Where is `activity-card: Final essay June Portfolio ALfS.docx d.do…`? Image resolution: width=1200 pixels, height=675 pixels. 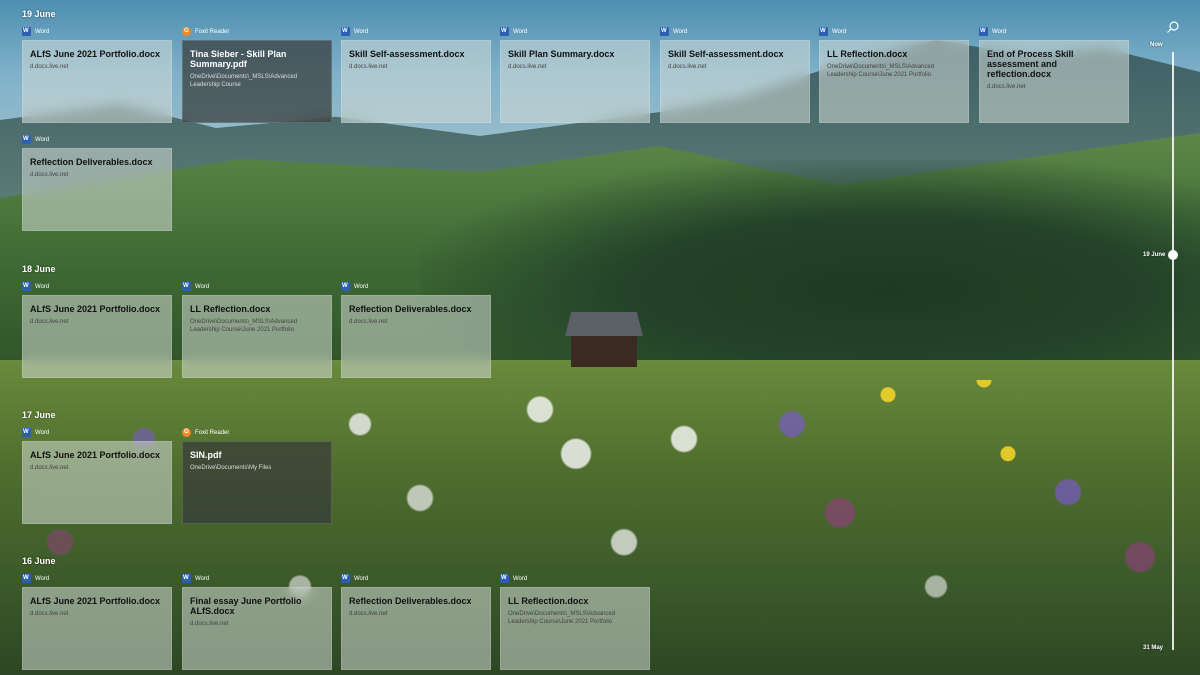 activity-card: Final essay June Portfolio ALfS.docx d.do… is located at coordinates (257, 628).